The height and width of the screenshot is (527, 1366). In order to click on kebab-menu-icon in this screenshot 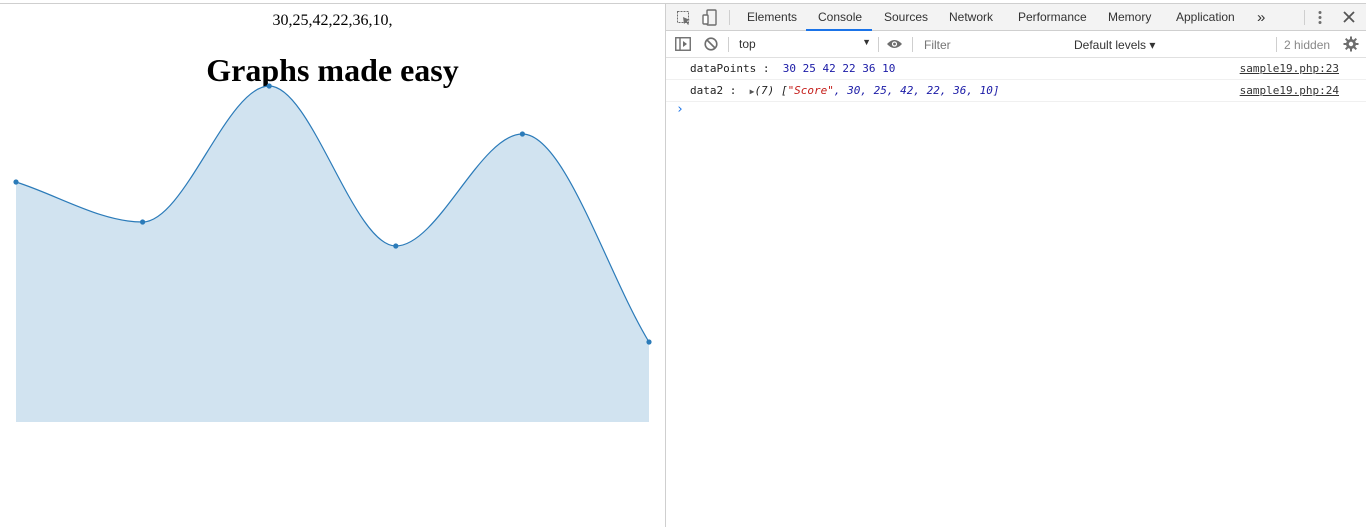, I will do `click(1320, 18)`.